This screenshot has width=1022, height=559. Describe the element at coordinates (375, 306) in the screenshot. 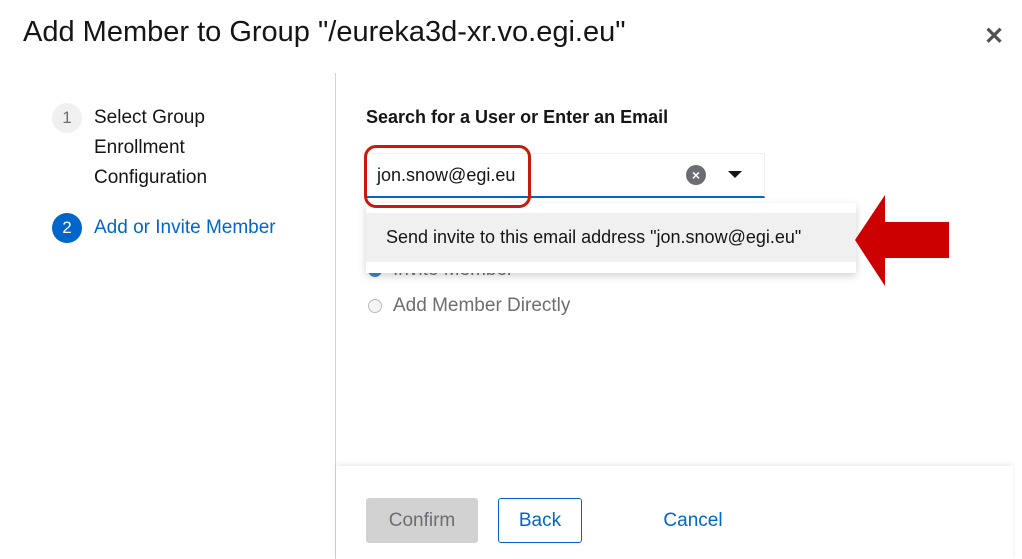

I see `radio-button` at that location.